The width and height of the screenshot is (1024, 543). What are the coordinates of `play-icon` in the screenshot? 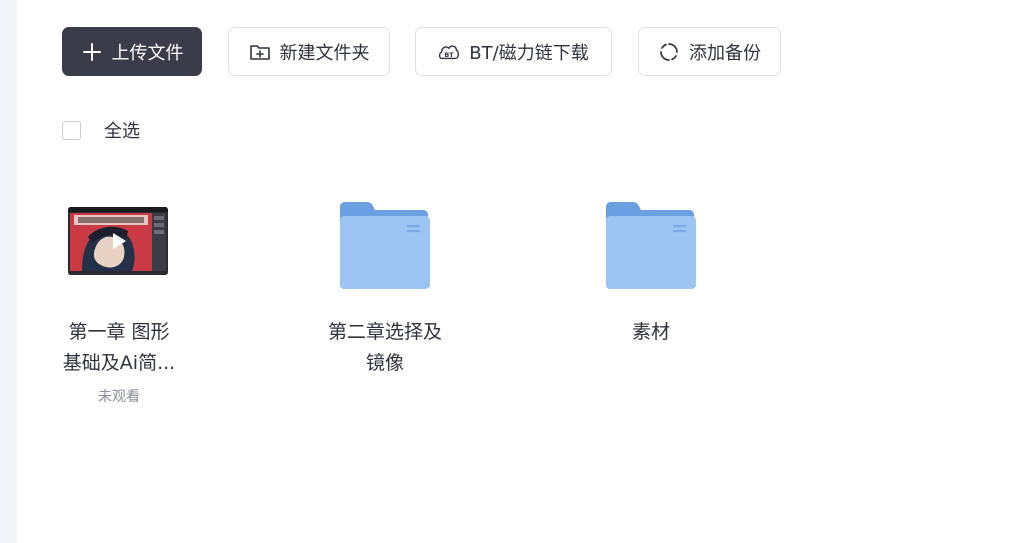 It's located at (119, 241).